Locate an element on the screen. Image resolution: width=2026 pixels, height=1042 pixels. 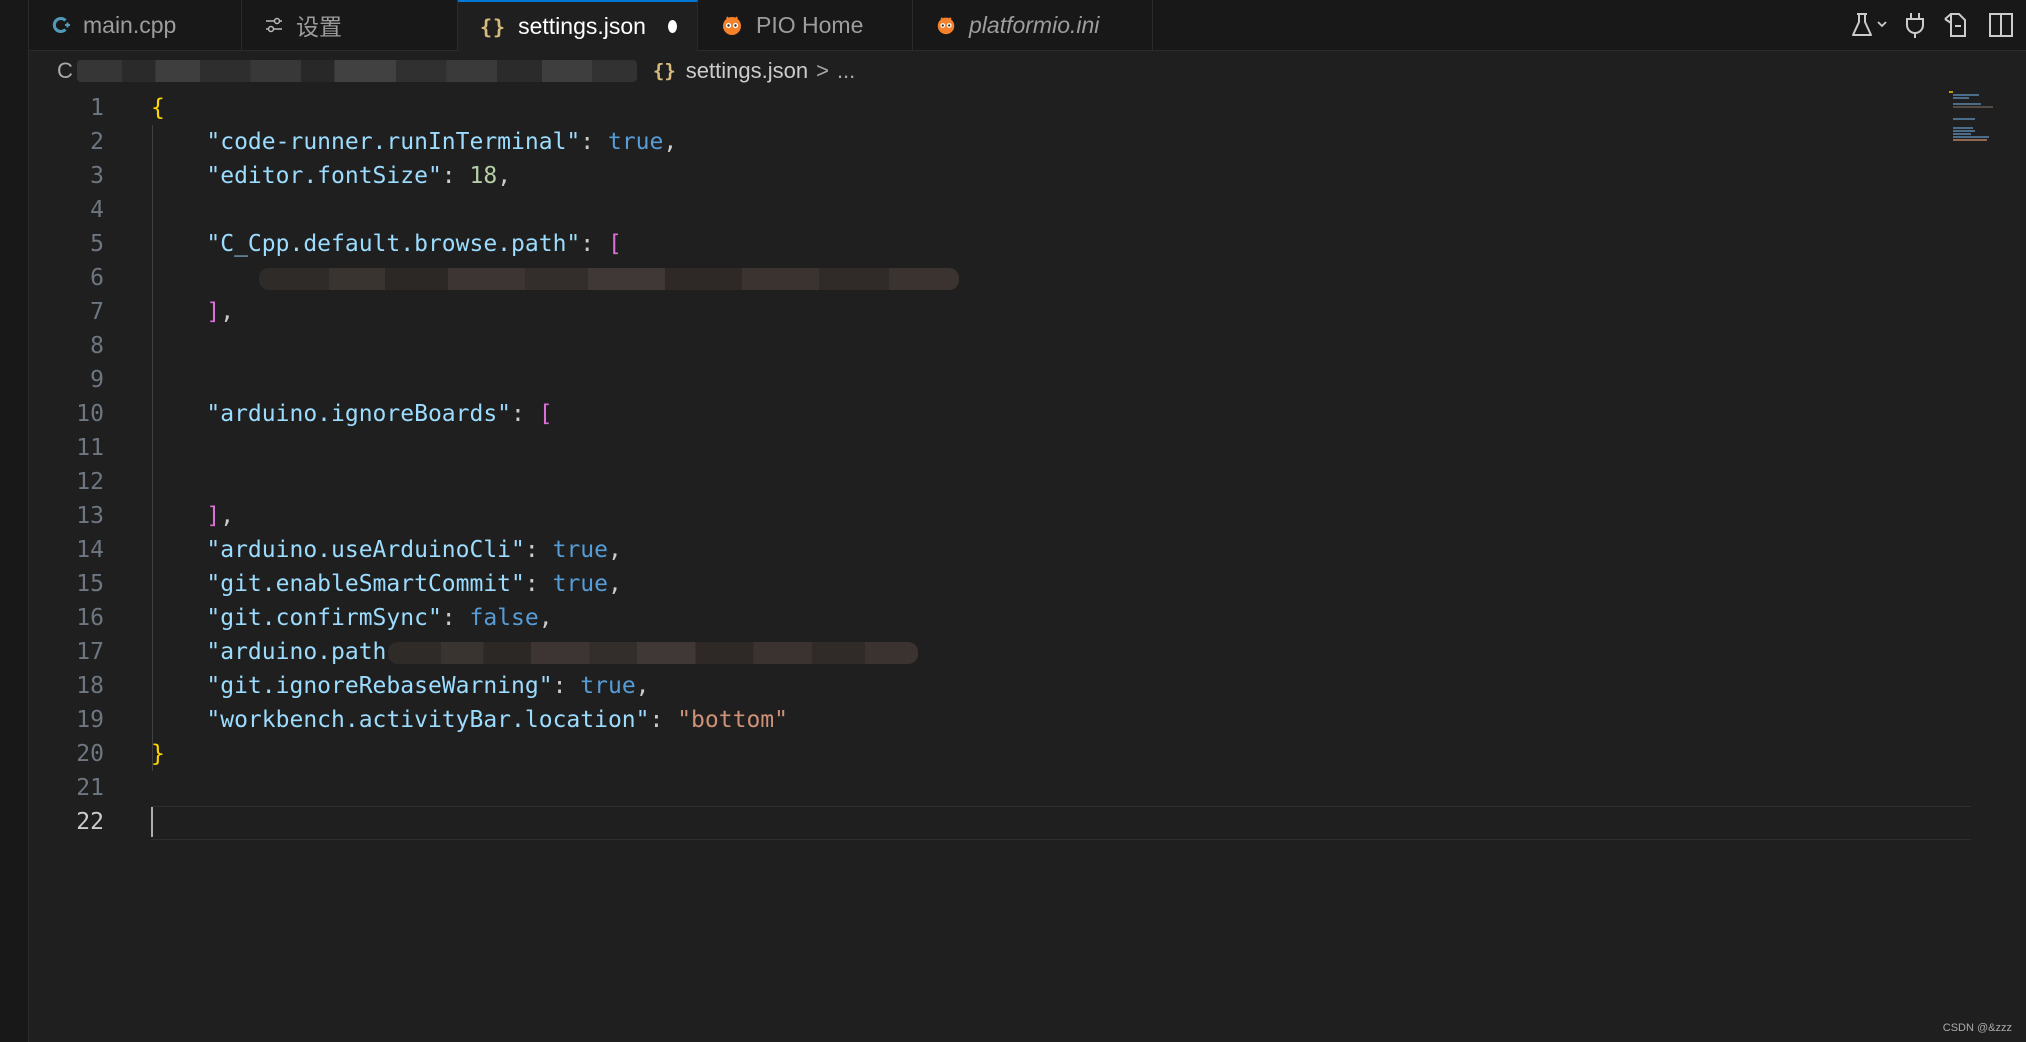
line-number: 15 is located at coordinates (90, 584).